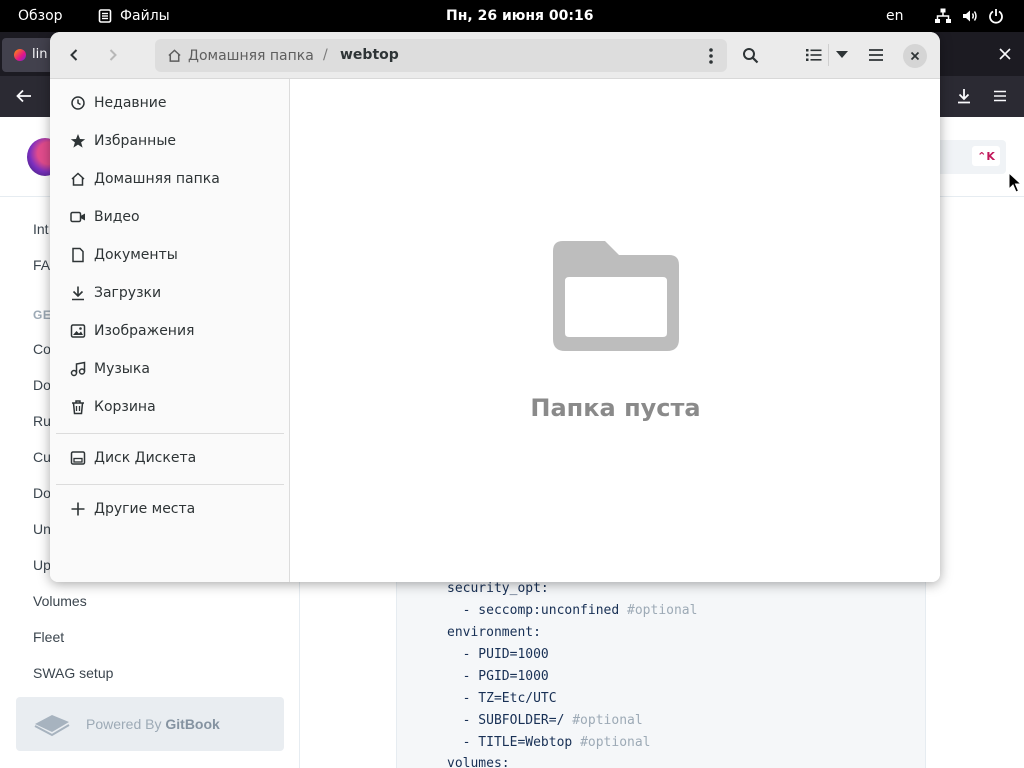  What do you see at coordinates (42, 457) in the screenshot?
I see `docs-nav-link: Cu` at bounding box center [42, 457].